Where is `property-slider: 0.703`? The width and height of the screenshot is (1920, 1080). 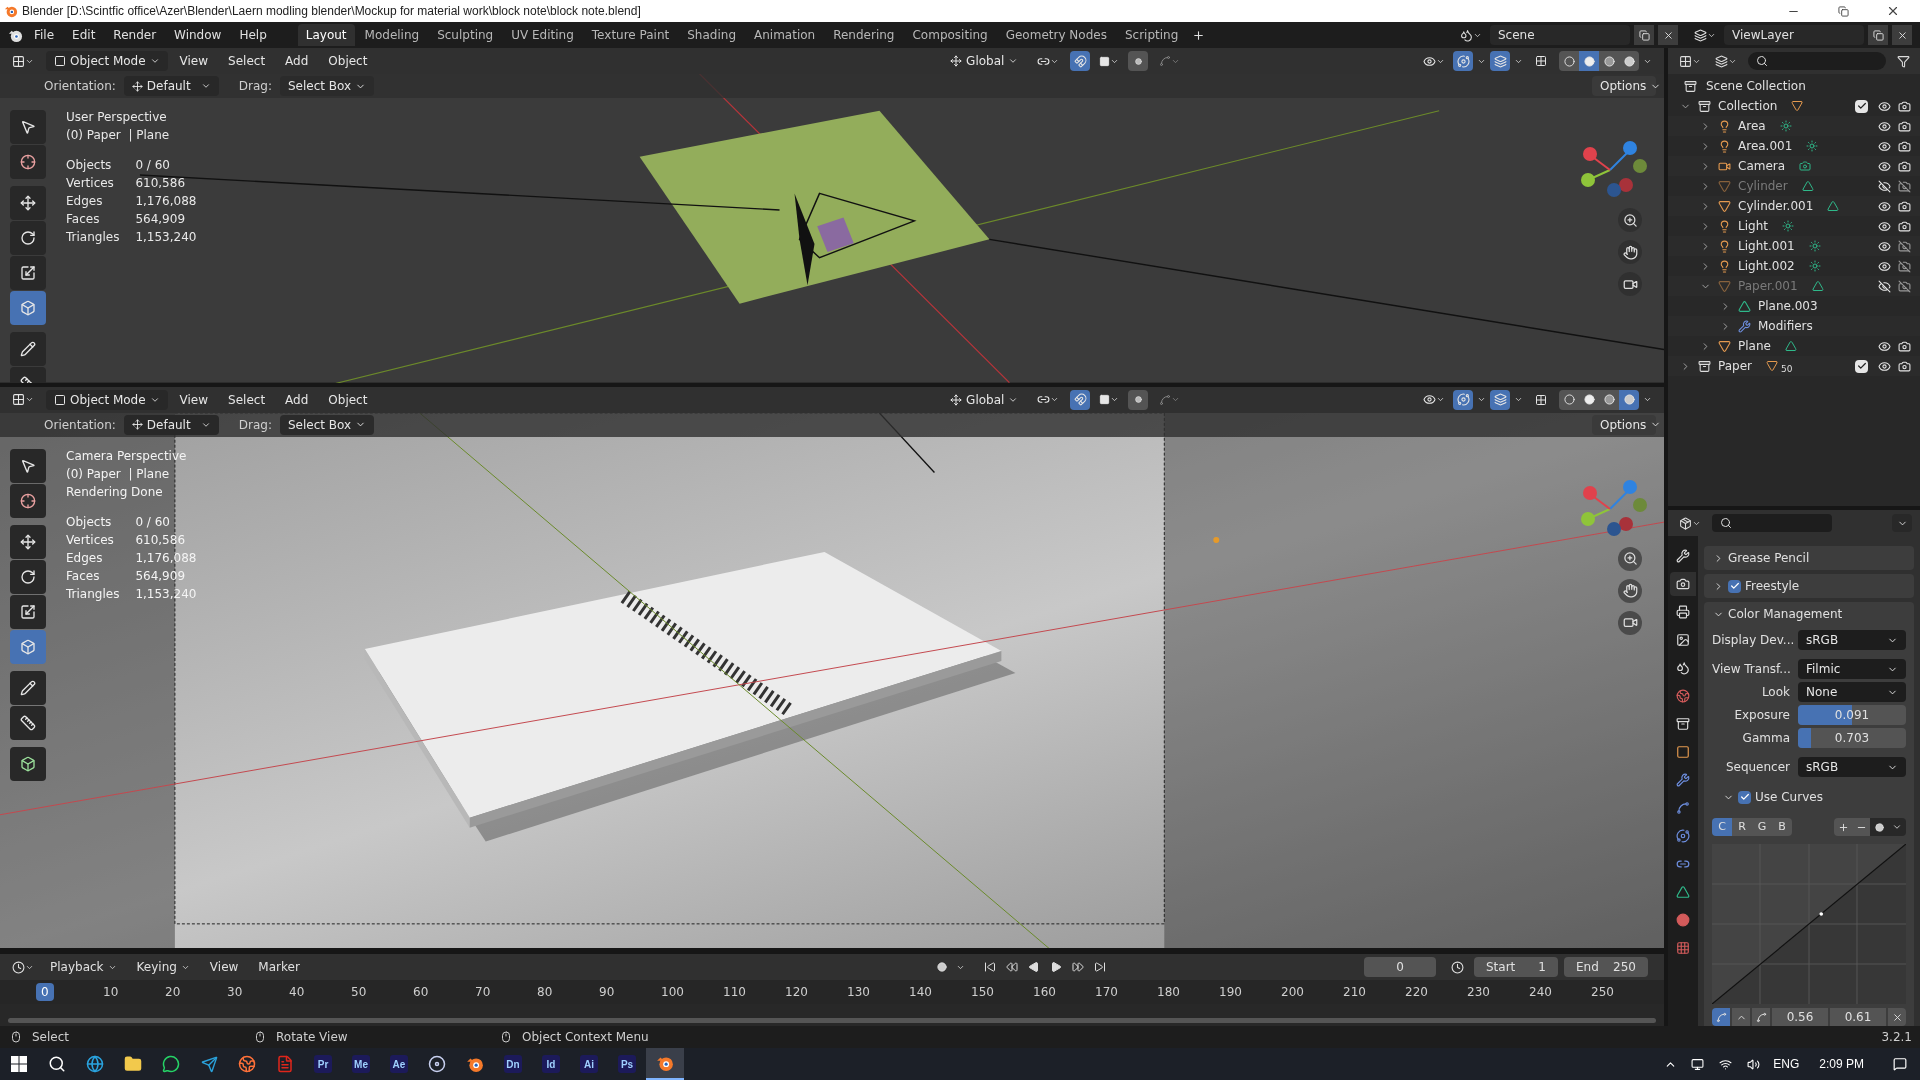
property-slider: 0.703 is located at coordinates (1852, 738).